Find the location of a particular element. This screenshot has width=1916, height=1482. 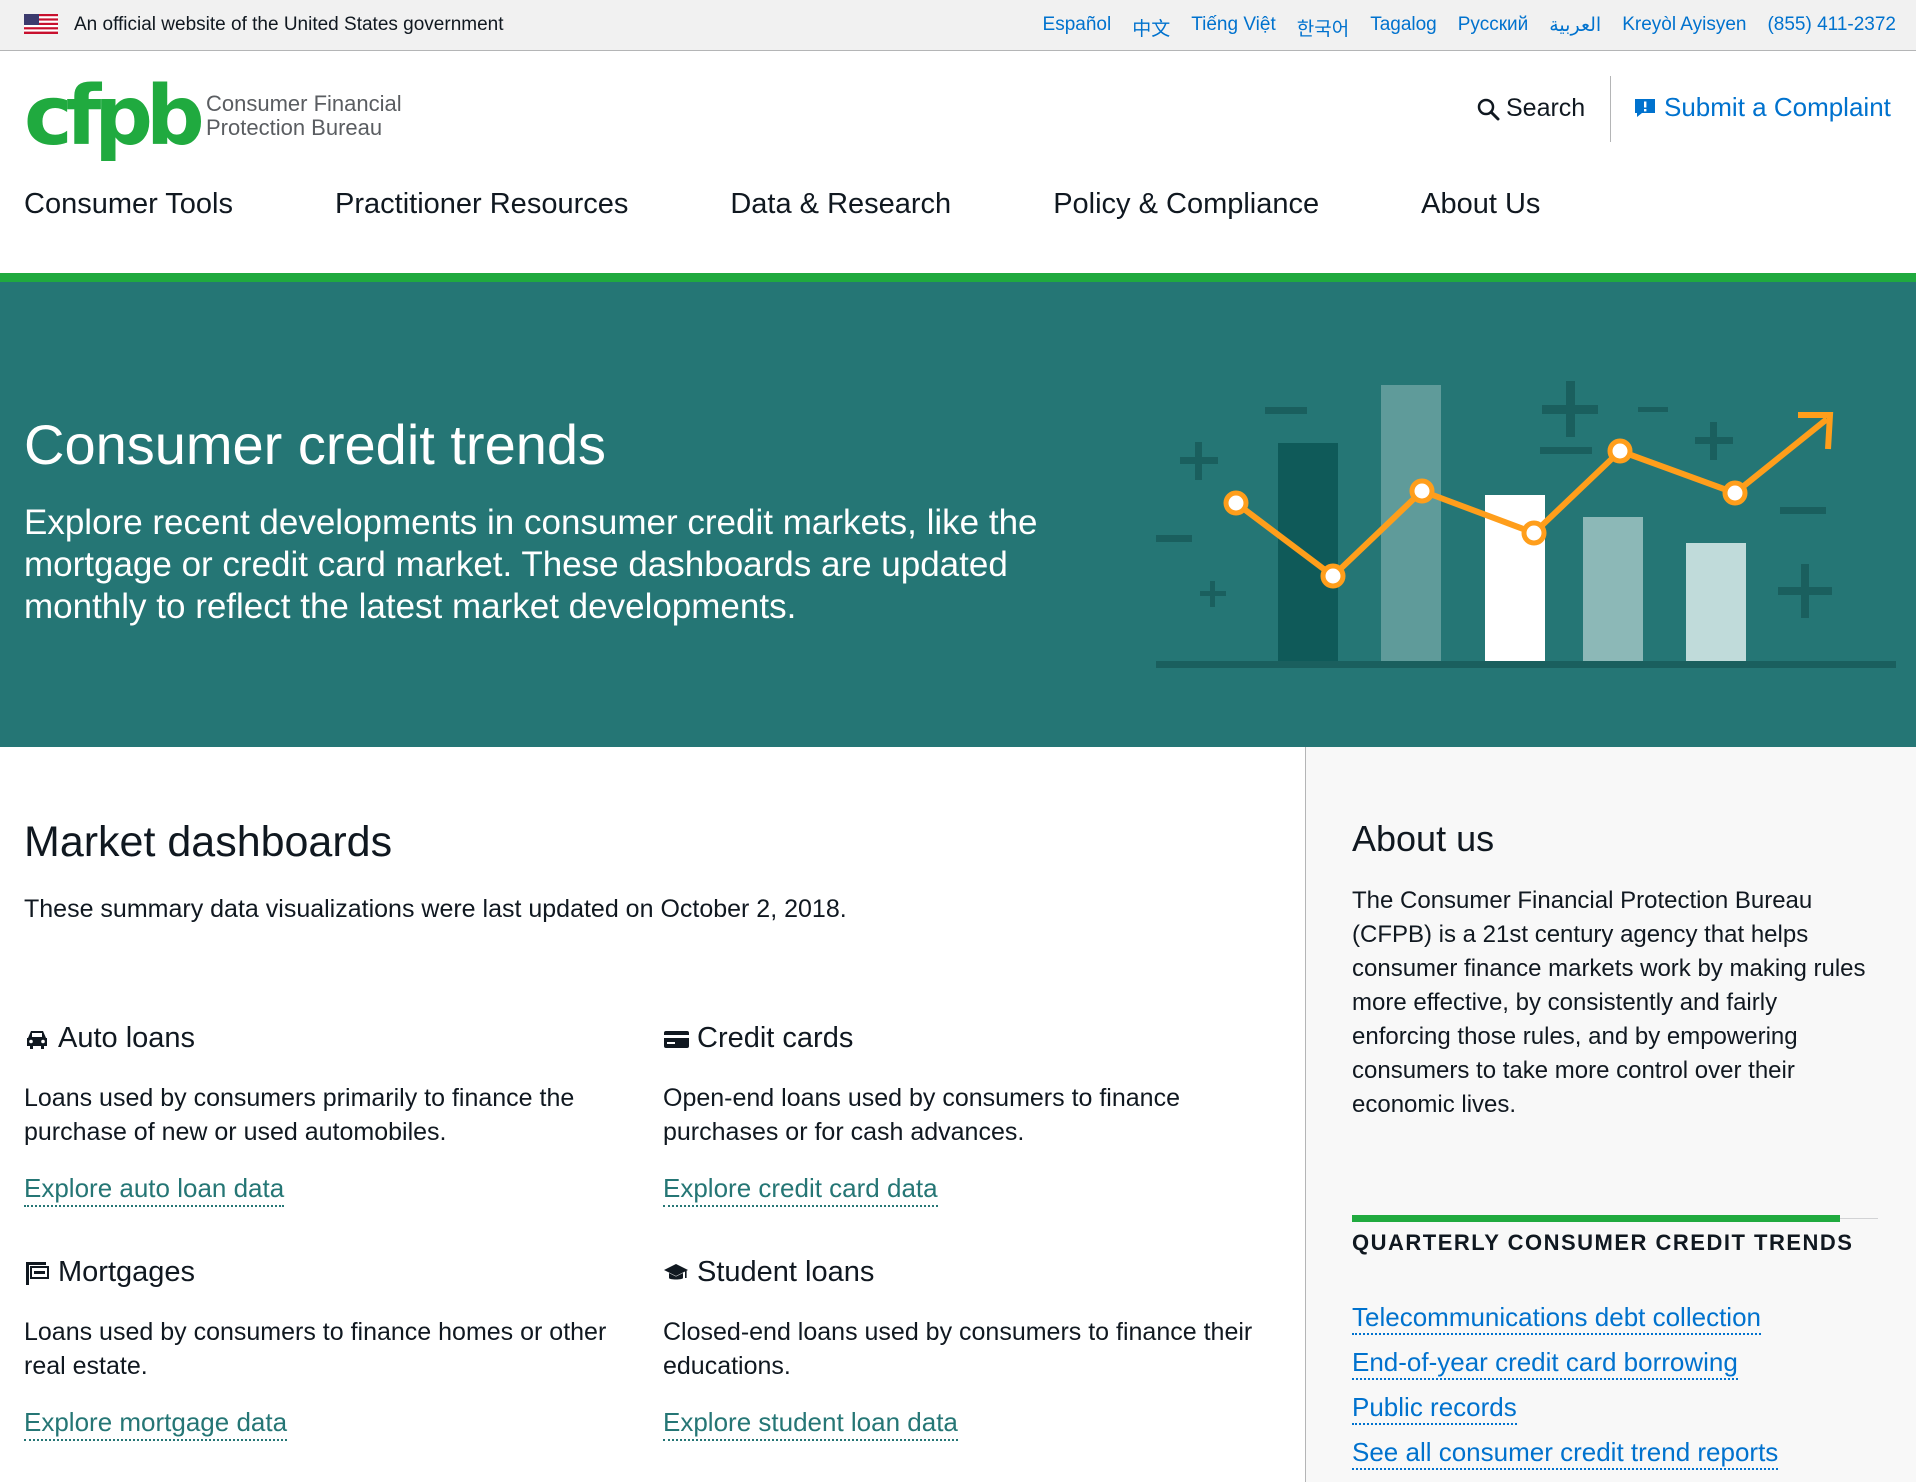

quarterly-accent-bar is located at coordinates (1596, 1218).